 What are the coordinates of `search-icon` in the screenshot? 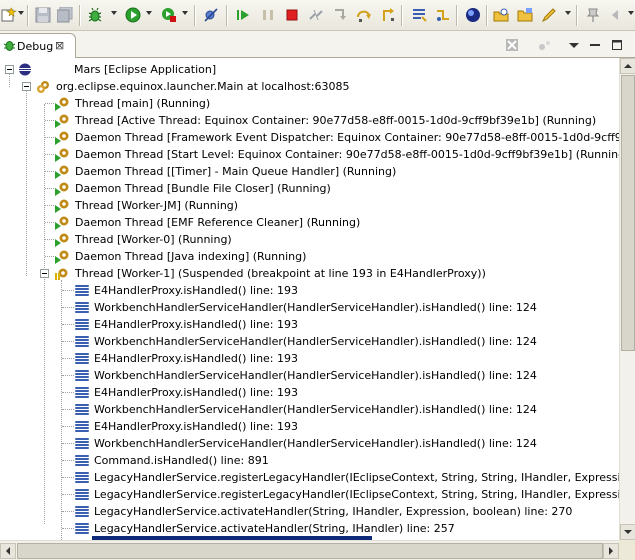 It's located at (501, 15).